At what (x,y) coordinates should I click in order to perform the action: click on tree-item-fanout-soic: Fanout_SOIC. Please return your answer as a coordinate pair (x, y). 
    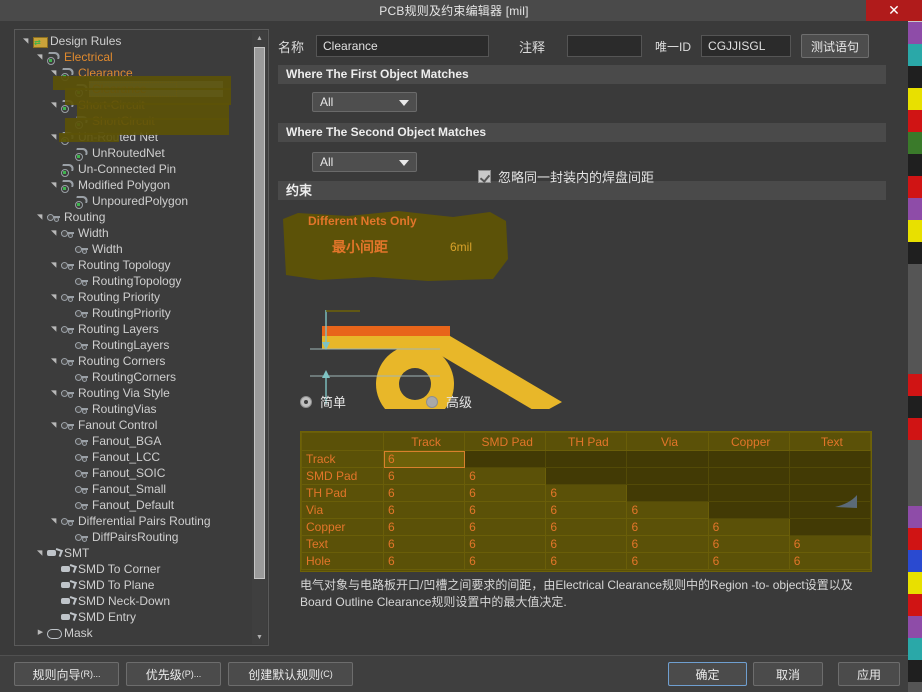
    Looking at the image, I should click on (134, 473).